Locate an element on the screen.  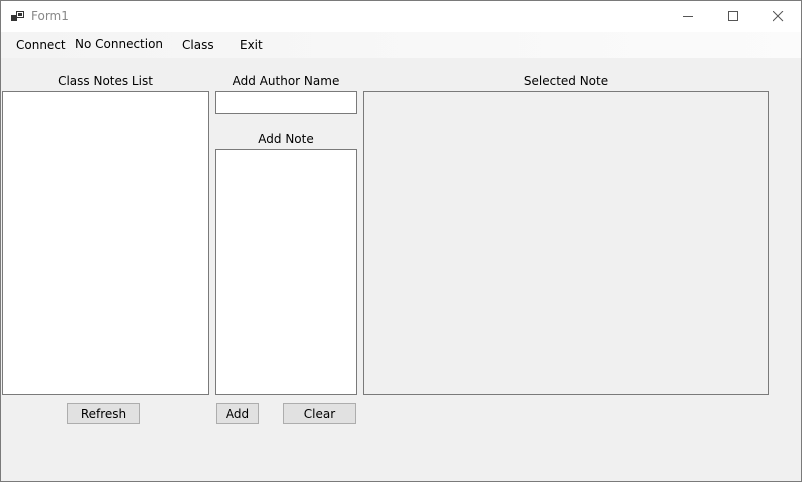
minimize-button is located at coordinates (688, 16).